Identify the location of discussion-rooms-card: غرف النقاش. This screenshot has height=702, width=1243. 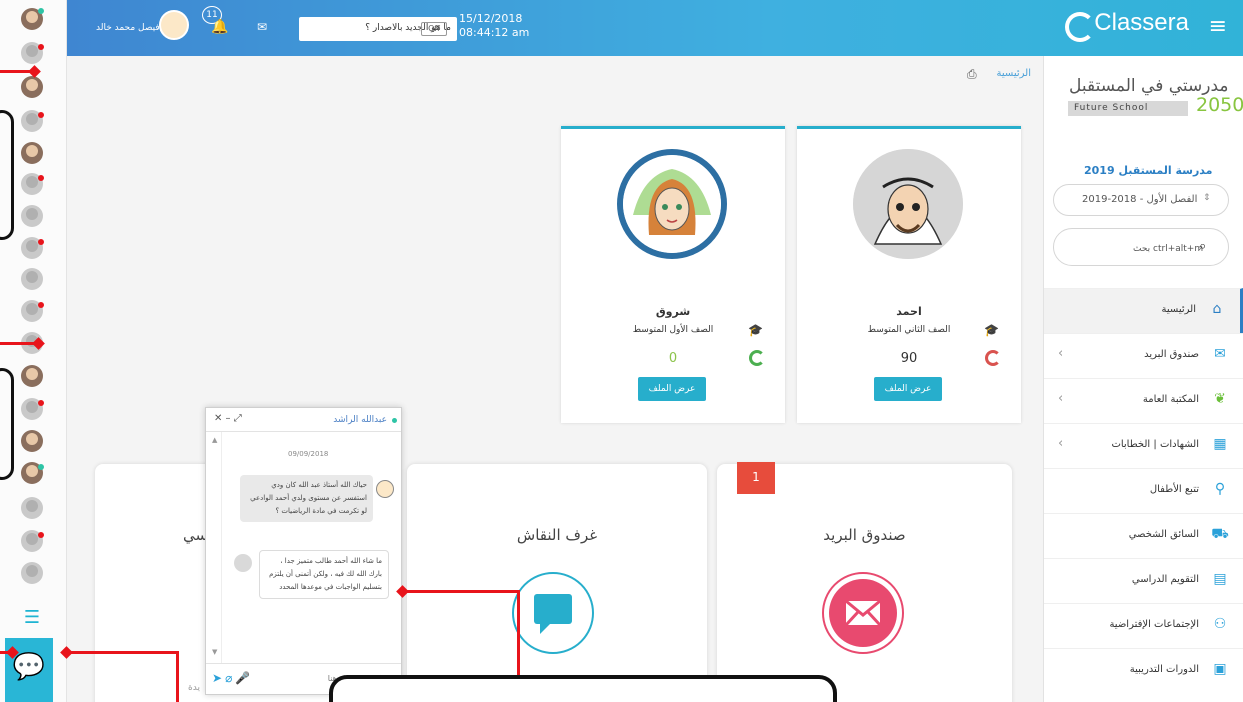
(557, 583).